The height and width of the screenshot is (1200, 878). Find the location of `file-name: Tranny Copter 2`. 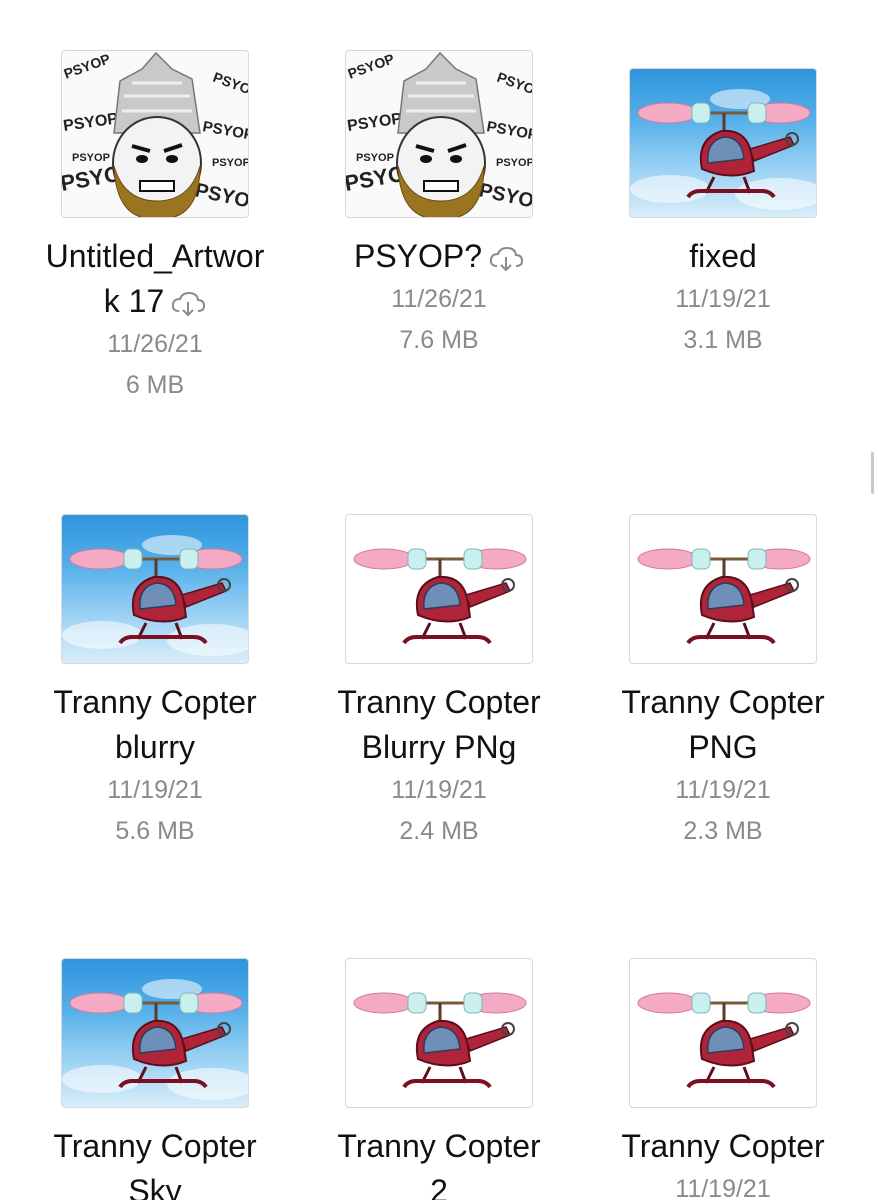

file-name: Tranny Copter 2 is located at coordinates (439, 1164).